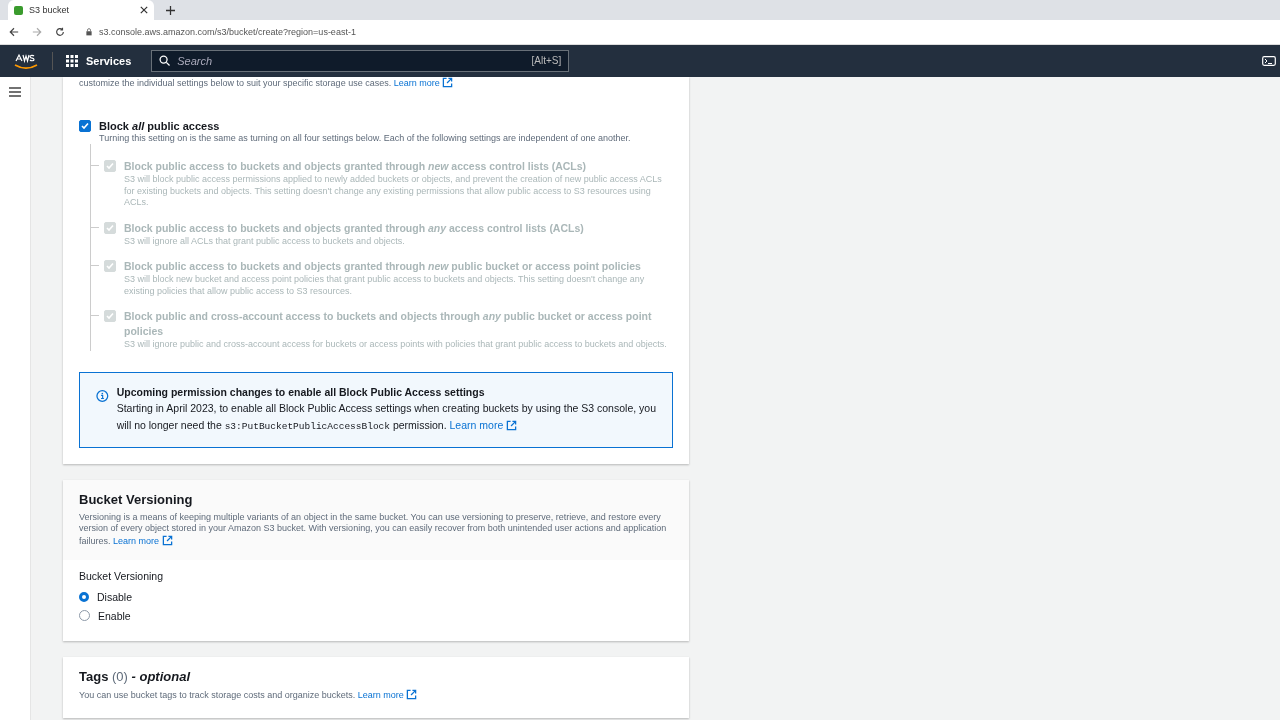 The image size is (1280, 720). Describe the element at coordinates (388, 324) in the screenshot. I see `option-label: Block public and cross-account access to buckets and objects through any public bucket or access point policies` at that location.